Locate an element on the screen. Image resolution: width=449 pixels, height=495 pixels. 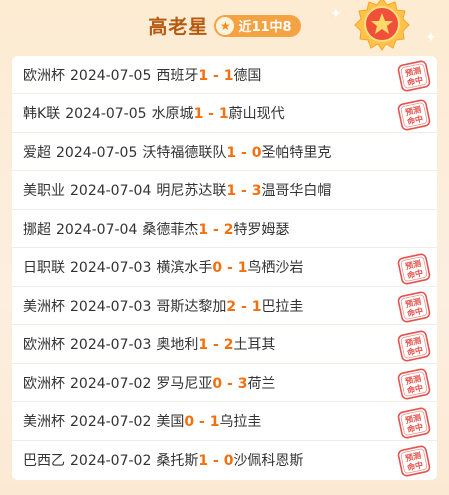
away-team: 德国 is located at coordinates (247, 75).